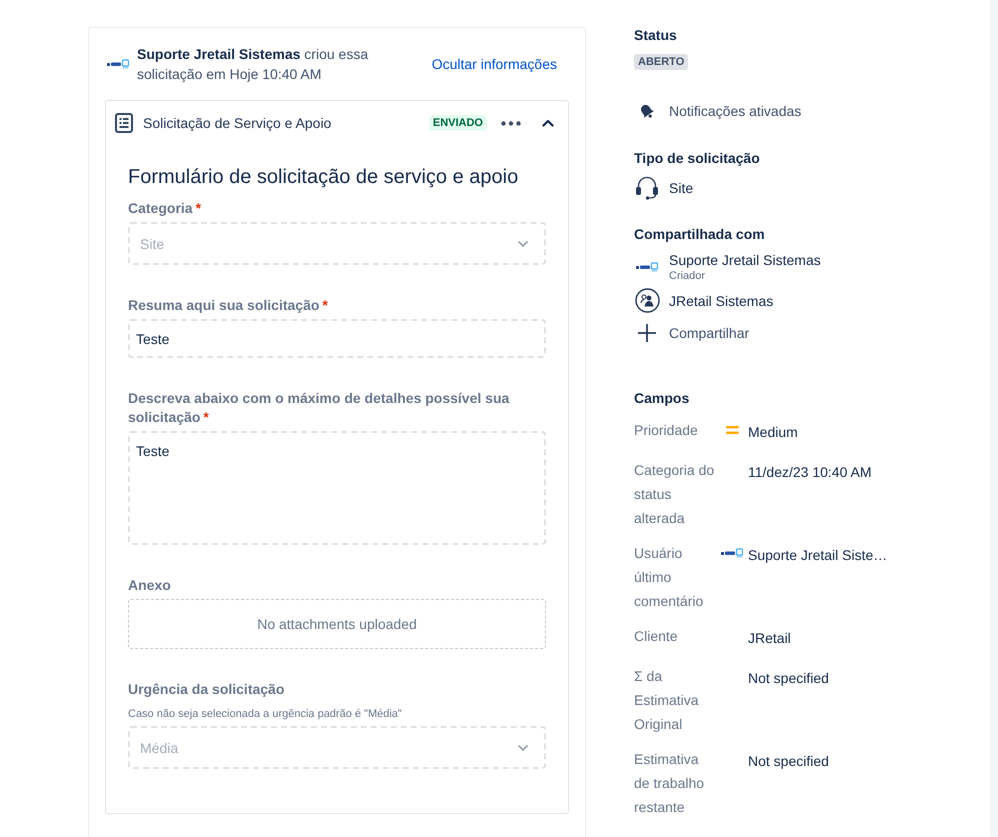 The width and height of the screenshot is (998, 837). I want to click on person-name: Suporte Jretail Sistemas, so click(745, 260).